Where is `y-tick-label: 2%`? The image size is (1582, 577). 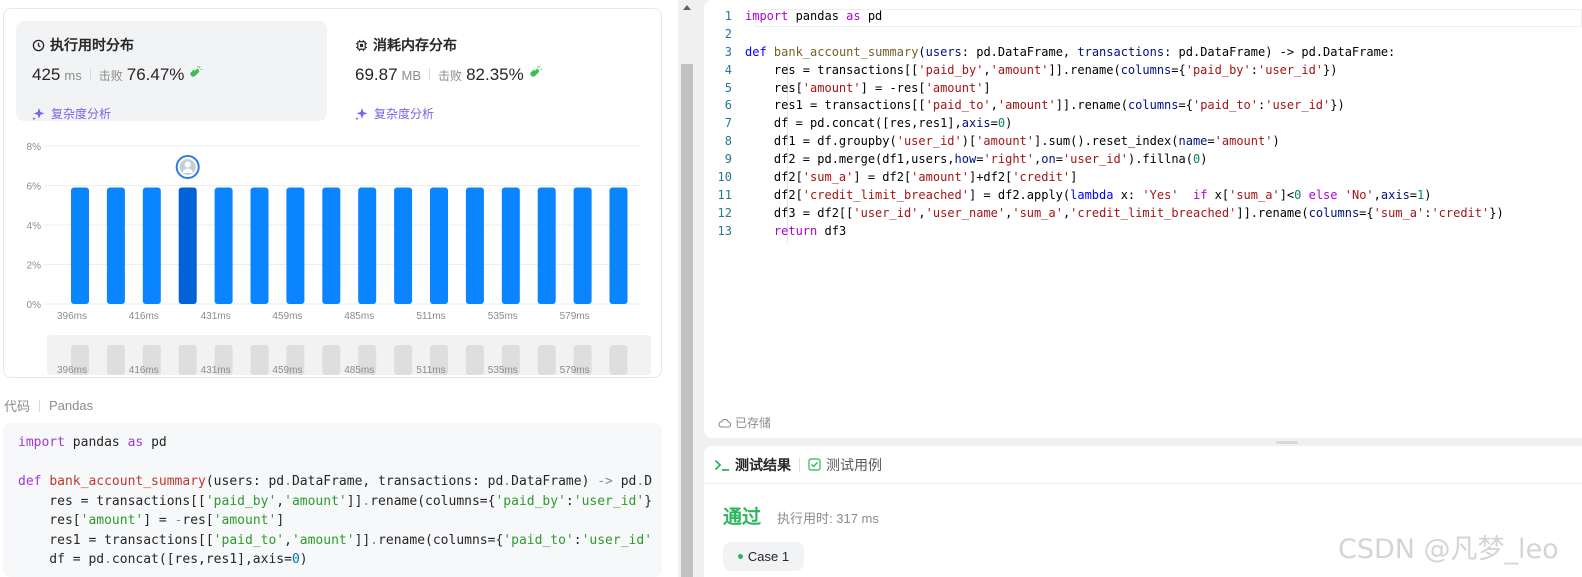 y-tick-label: 2% is located at coordinates (34, 266).